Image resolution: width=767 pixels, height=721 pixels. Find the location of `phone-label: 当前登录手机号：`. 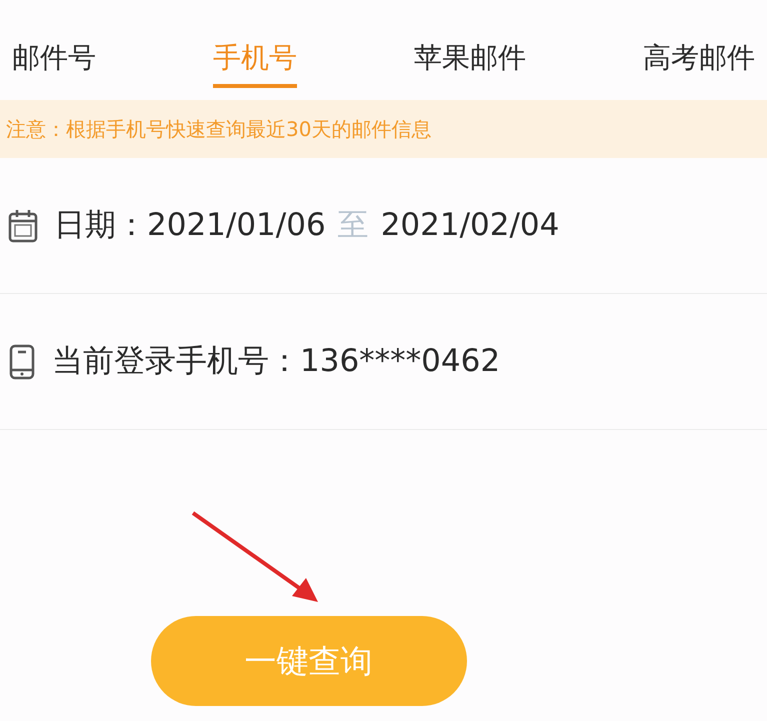

phone-label: 当前登录手机号： is located at coordinates (176, 362).